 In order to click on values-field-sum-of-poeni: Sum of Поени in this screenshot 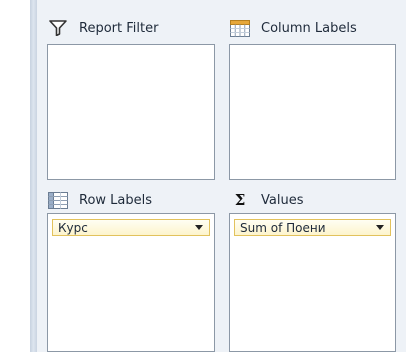, I will do `click(312, 227)`.